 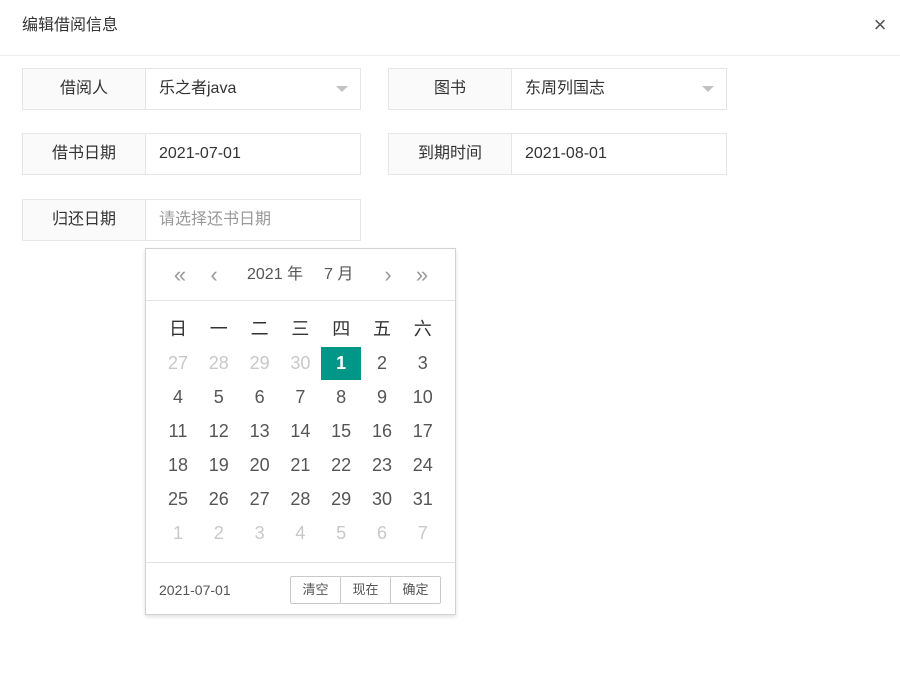 I want to click on calendar-day: 15, so click(x=341, y=431).